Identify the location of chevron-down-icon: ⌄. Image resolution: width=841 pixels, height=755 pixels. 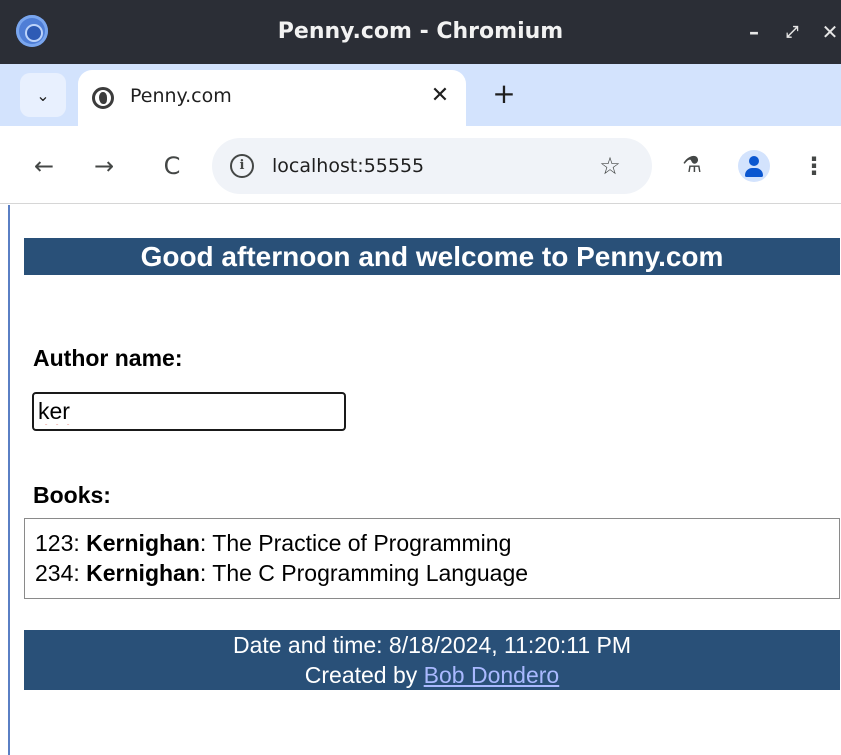
(43, 95).